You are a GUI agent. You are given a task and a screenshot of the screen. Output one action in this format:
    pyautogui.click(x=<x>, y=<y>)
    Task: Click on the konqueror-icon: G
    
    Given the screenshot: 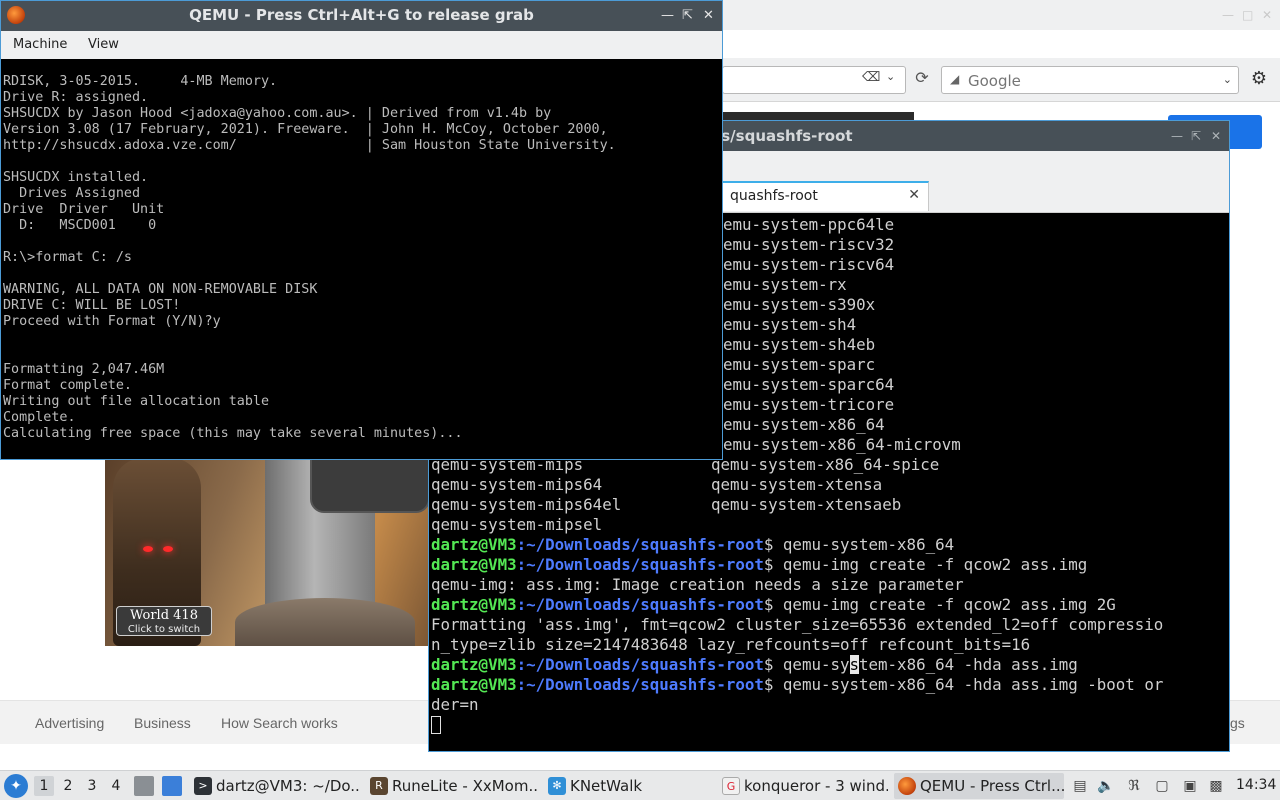 What is the action you would take?
    pyautogui.click(x=731, y=786)
    